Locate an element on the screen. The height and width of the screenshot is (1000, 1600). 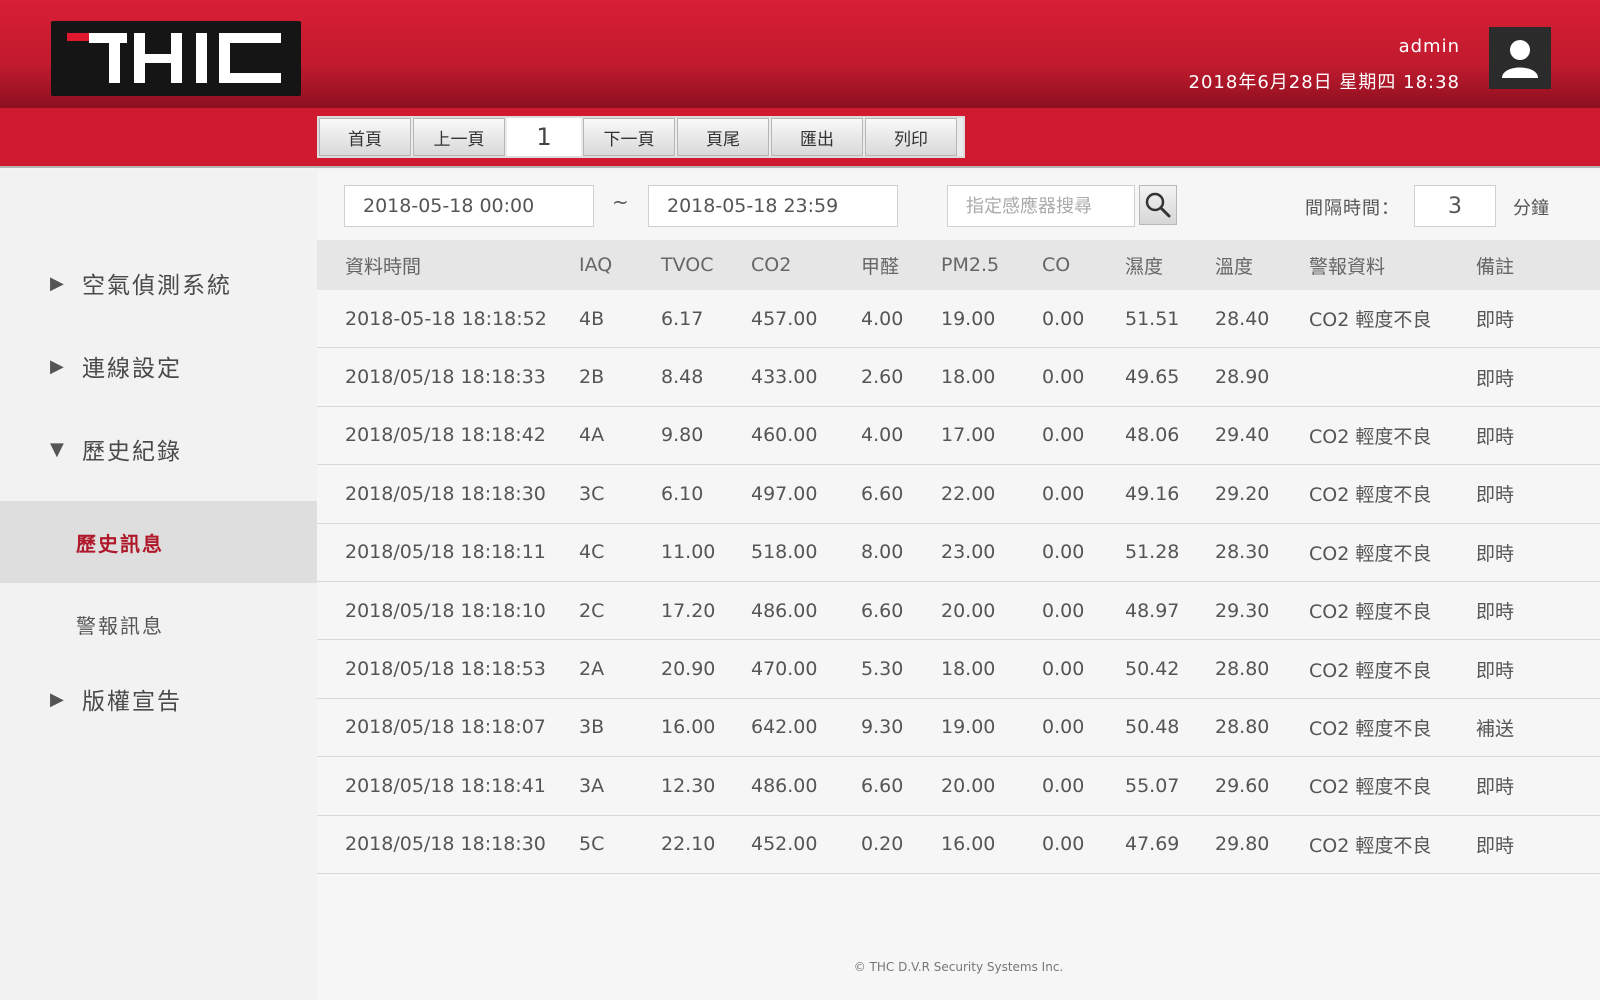
cell-co2: 486.00 is located at coordinates (784, 785).